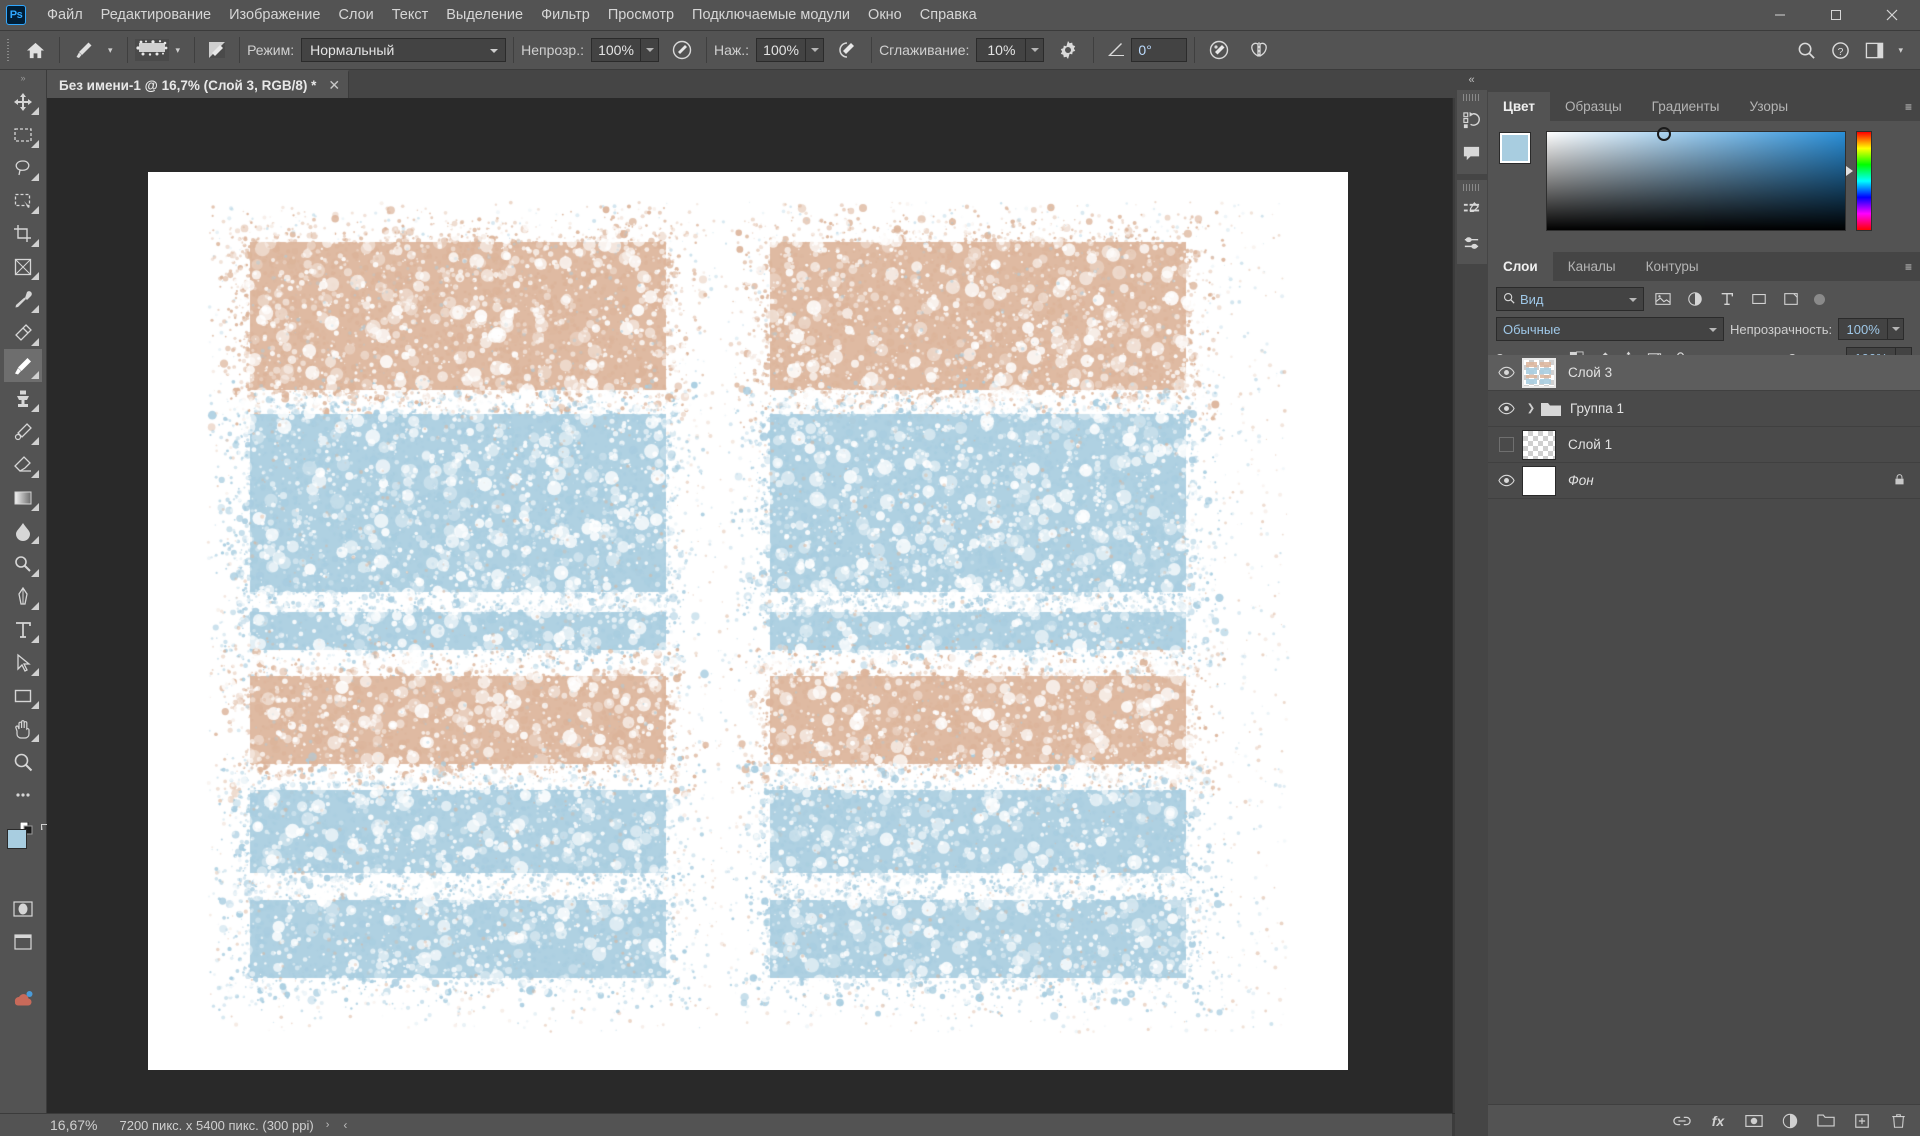  Describe the element at coordinates (1769, 106) in the screenshot. I see `tab-patterns: Узоры` at that location.